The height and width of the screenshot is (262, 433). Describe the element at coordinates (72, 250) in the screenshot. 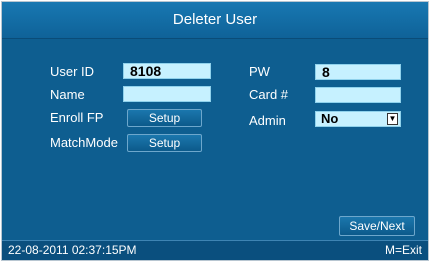

I see `datetime-display: 22-08-2011 02:37:15PM` at that location.